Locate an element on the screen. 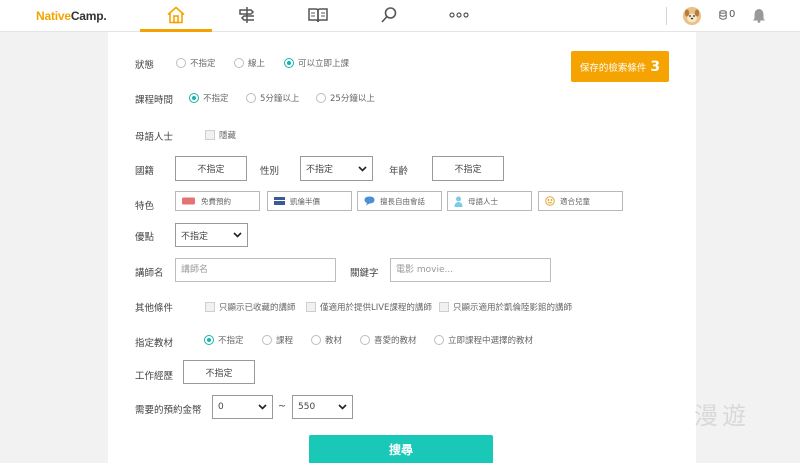 This screenshot has width=800, height=463. material-option-course: 課程 is located at coordinates (277, 340).